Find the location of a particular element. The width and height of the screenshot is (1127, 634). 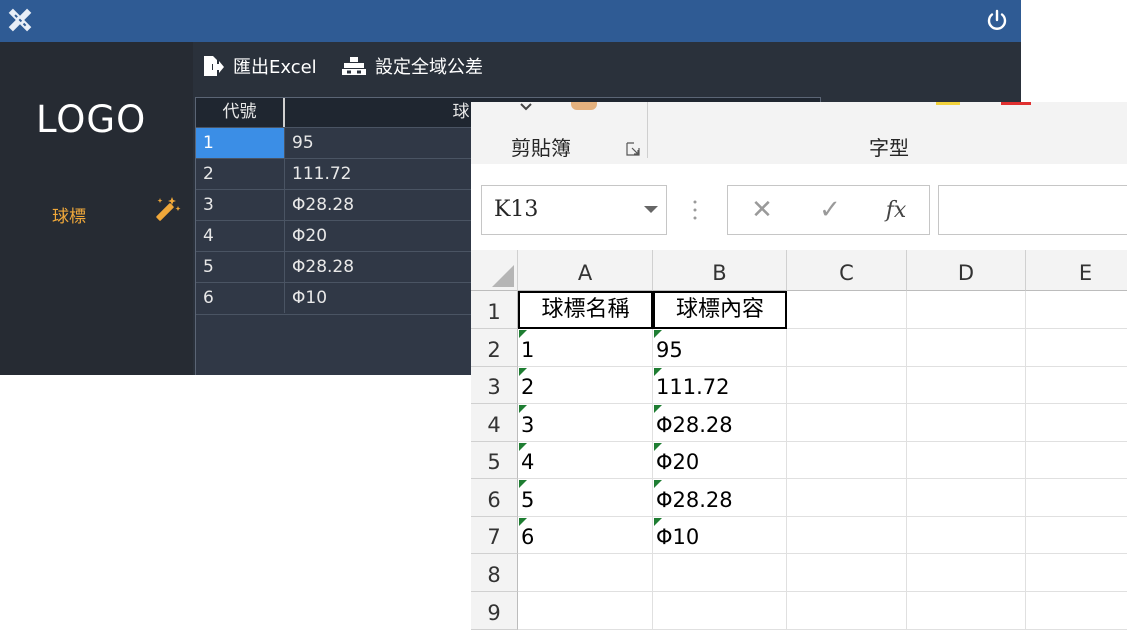

dialog-launcher-icon is located at coordinates (633, 149).